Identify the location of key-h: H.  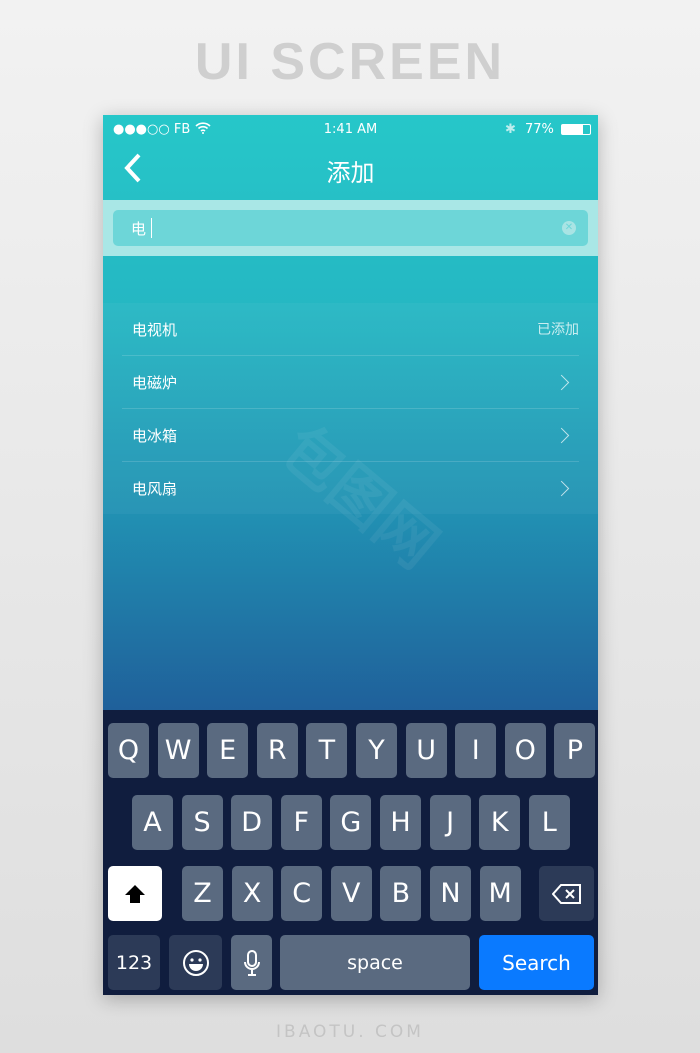
(400, 822).